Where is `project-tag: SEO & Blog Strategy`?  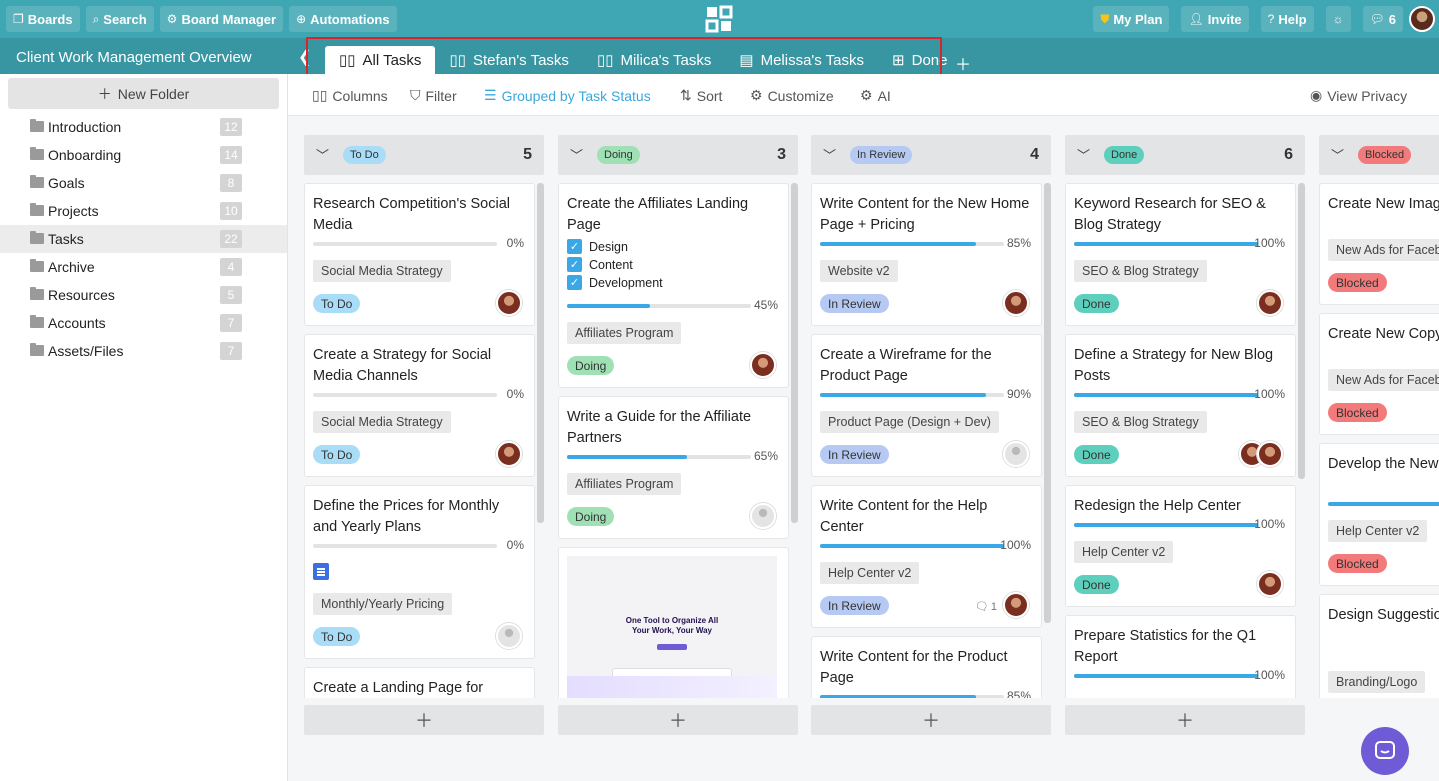
project-tag: SEO & Blog Strategy is located at coordinates (1140, 271).